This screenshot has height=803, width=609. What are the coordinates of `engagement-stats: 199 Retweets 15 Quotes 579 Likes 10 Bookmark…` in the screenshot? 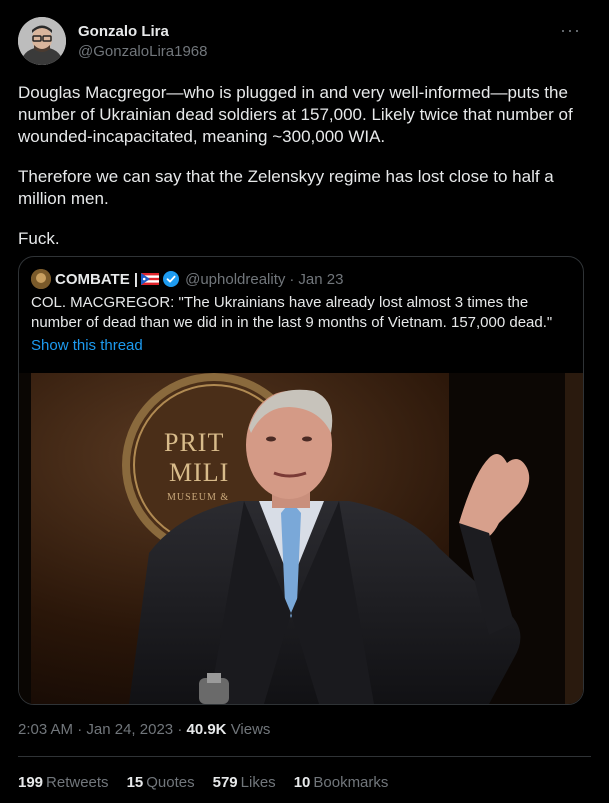 It's located at (203, 782).